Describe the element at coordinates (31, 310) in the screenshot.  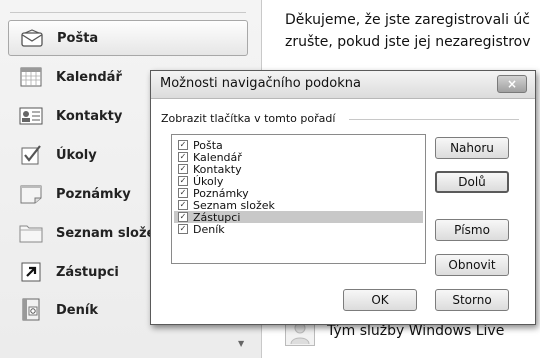
I see `journal-book-icon` at that location.